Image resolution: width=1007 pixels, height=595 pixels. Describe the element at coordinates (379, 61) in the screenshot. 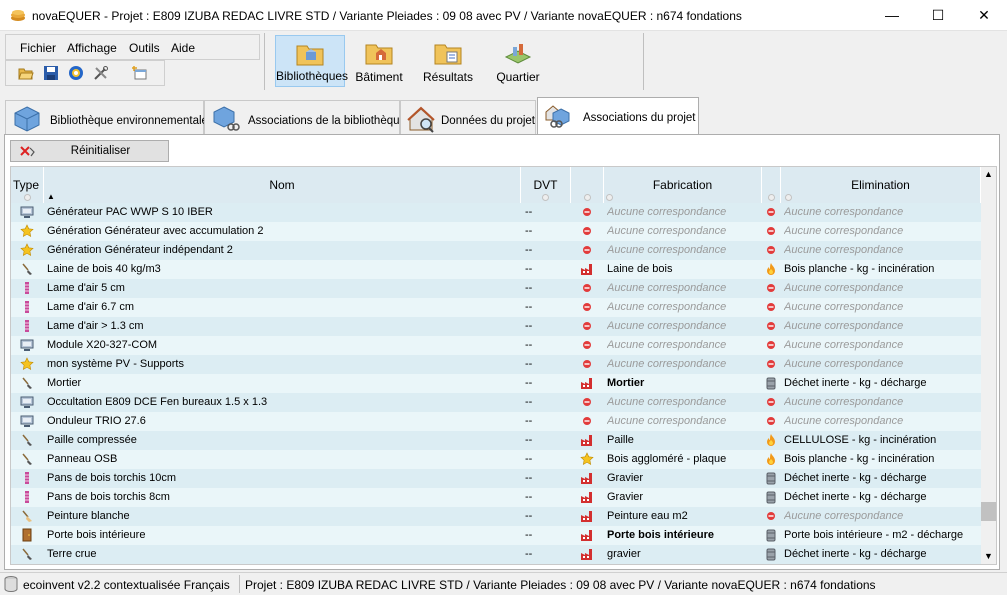

I see `batiment-button: Bâtiment` at that location.